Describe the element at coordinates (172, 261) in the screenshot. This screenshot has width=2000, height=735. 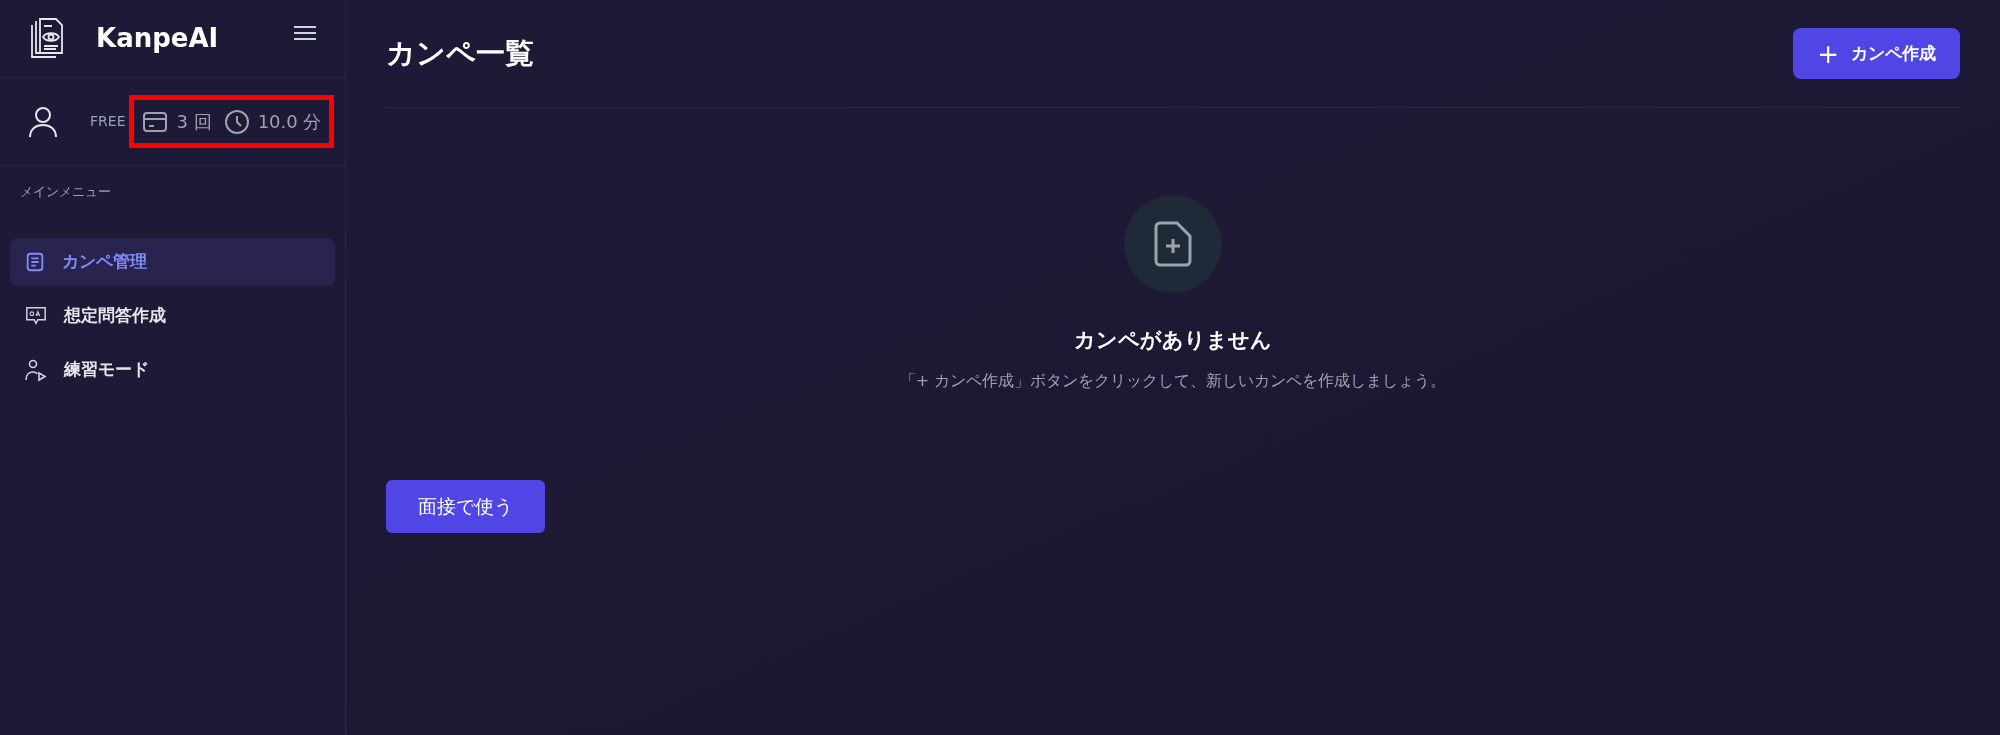
I see `nav-item: カンペ管理` at that location.